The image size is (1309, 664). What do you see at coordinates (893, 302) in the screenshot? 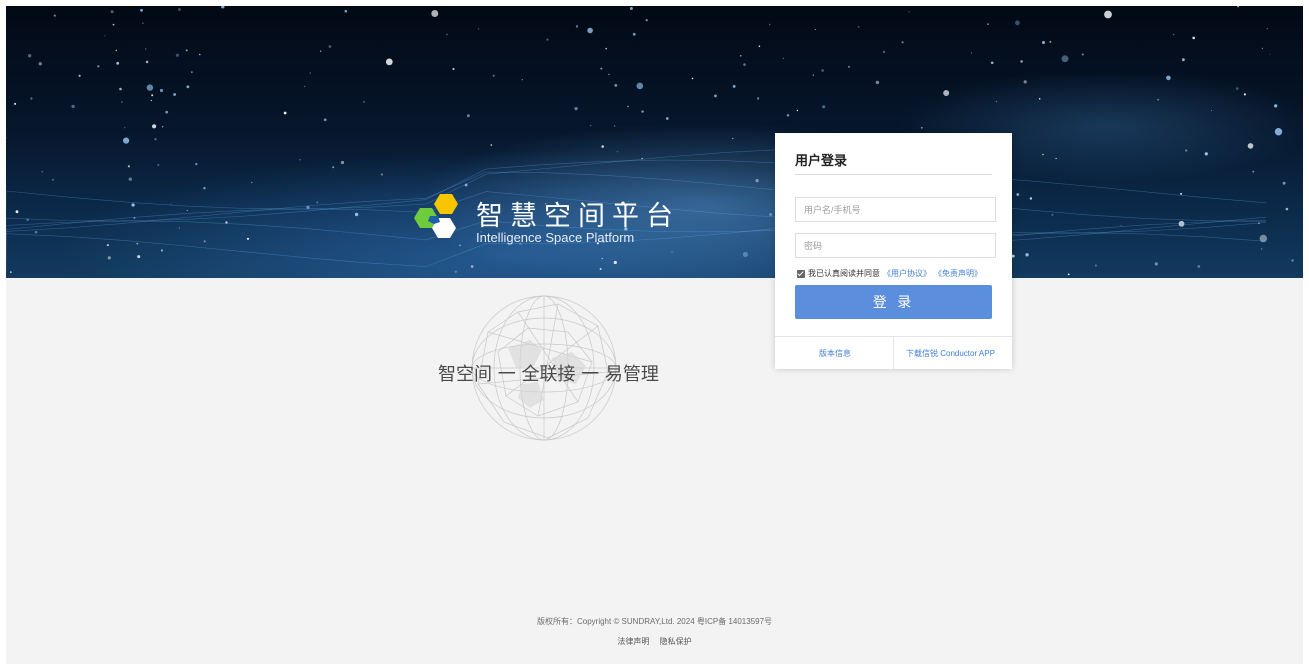
I see `login-button: 登 录` at bounding box center [893, 302].